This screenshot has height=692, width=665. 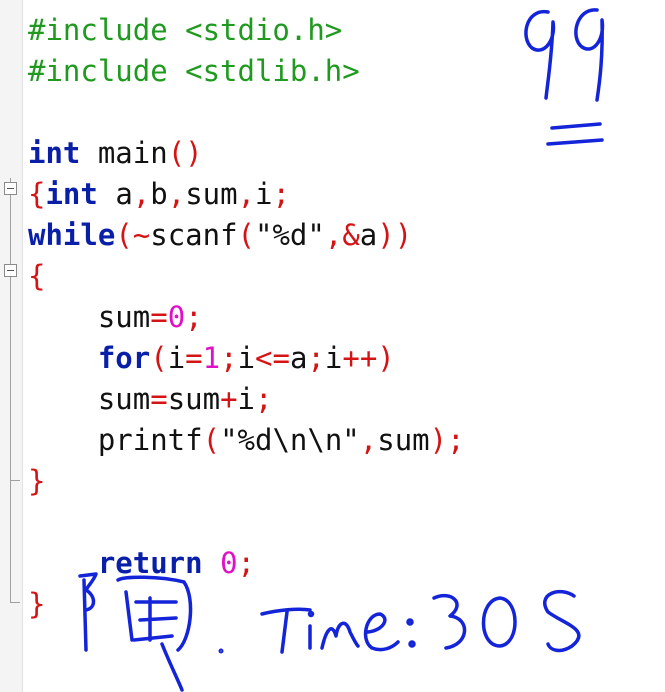 I want to click on handwritten-character, so click(x=135, y=632).